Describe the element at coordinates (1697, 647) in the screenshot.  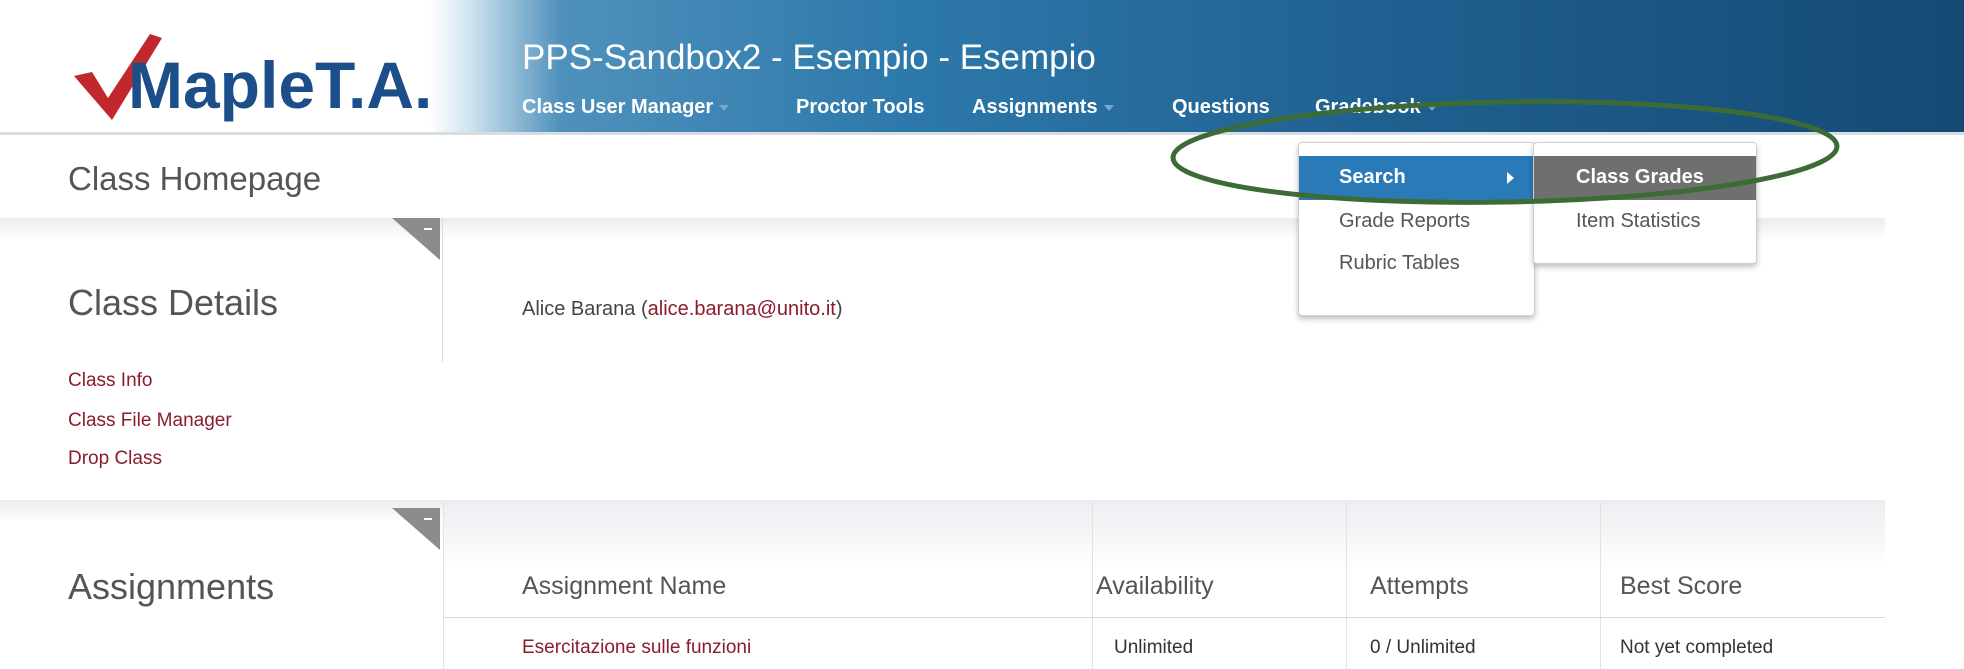
I see `assignment-best-score: Not yet completed` at that location.